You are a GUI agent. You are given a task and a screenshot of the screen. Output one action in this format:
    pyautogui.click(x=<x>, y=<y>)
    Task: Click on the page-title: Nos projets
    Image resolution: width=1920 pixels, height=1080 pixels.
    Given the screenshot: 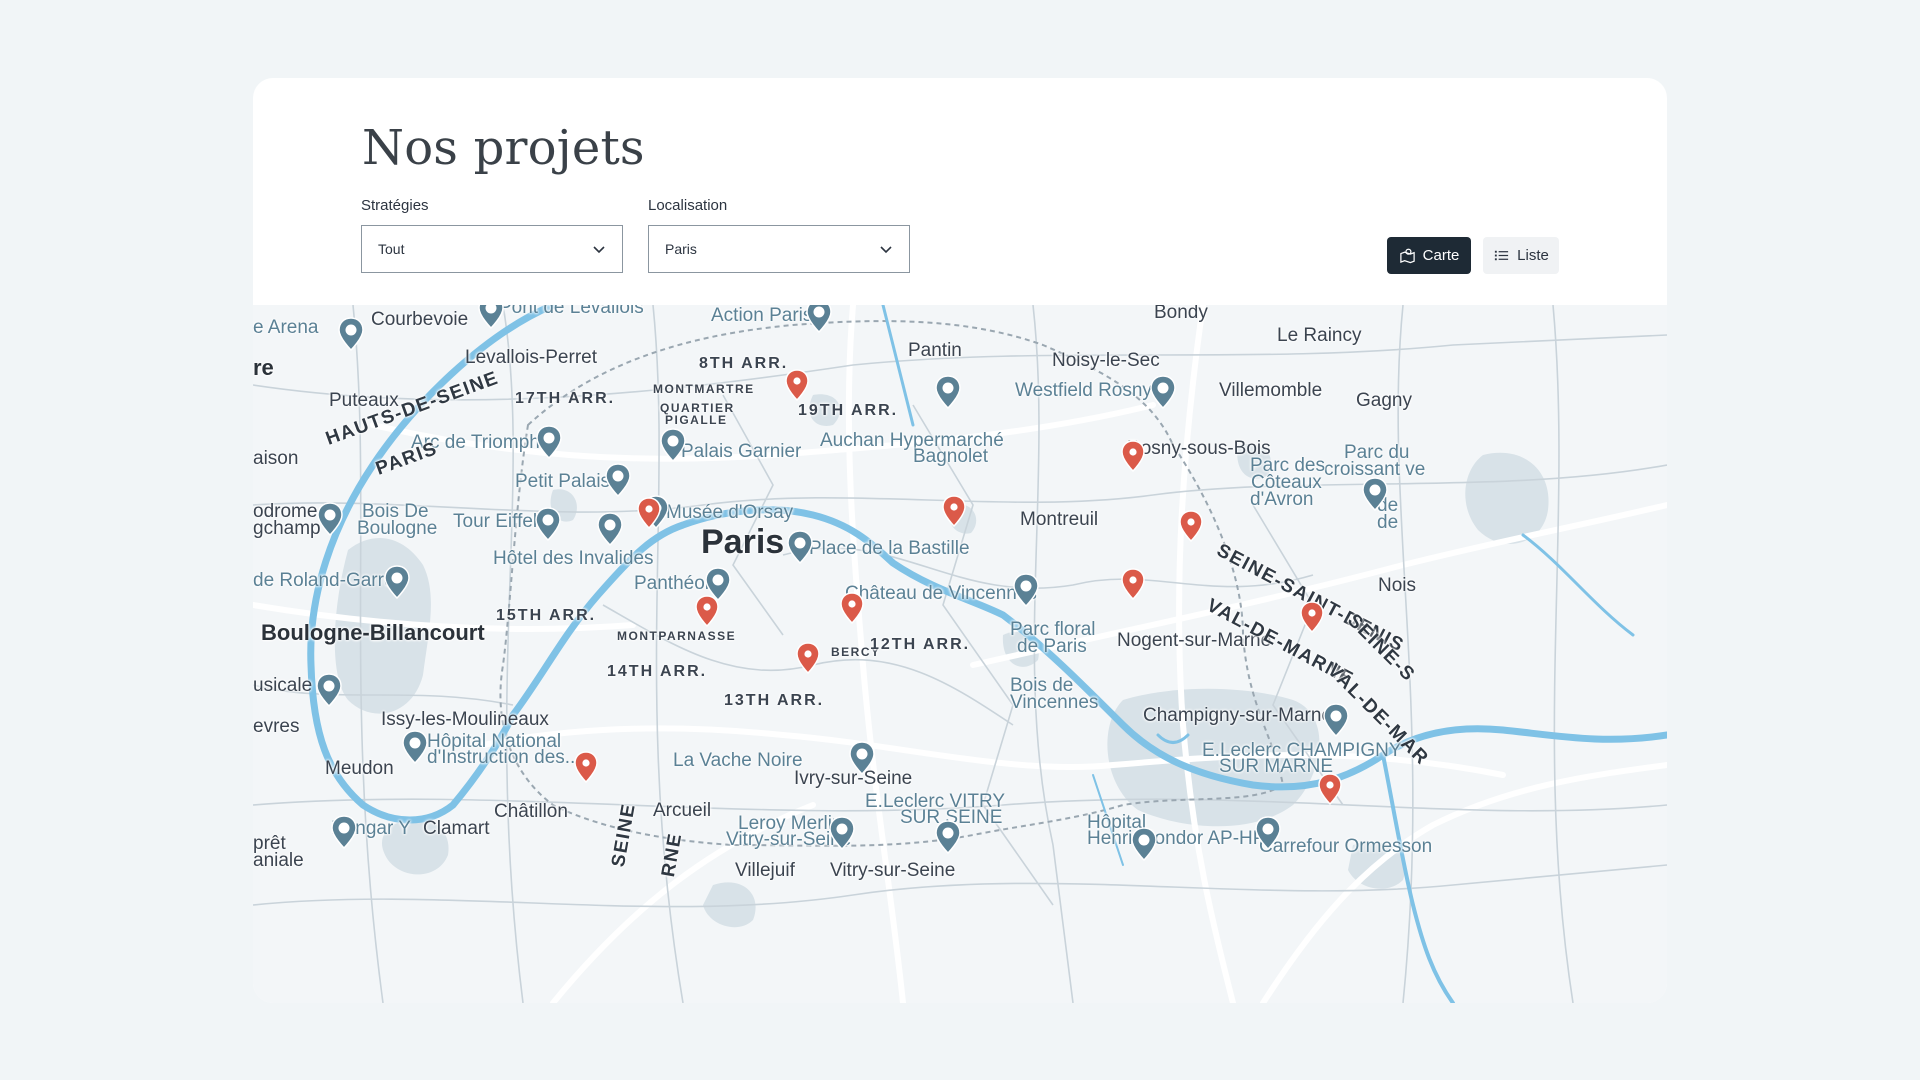 What is the action you would take?
    pyautogui.click(x=503, y=148)
    